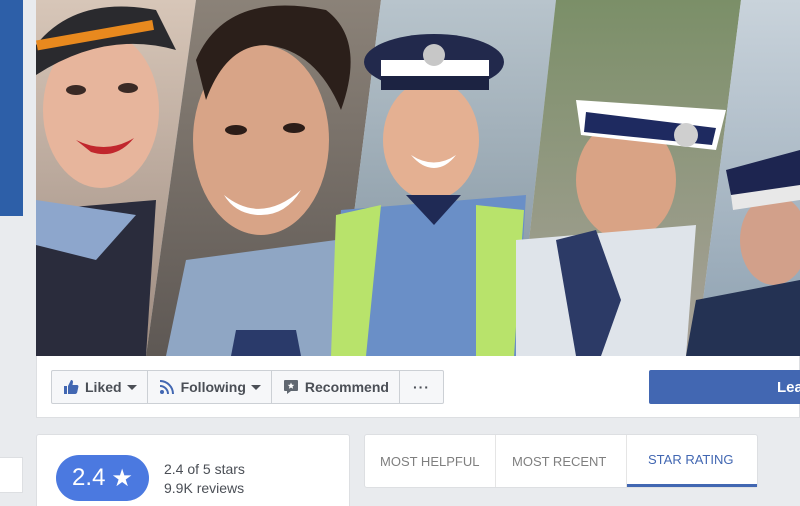  What do you see at coordinates (89, 477) in the screenshot?
I see `rating-score: 2.4` at bounding box center [89, 477].